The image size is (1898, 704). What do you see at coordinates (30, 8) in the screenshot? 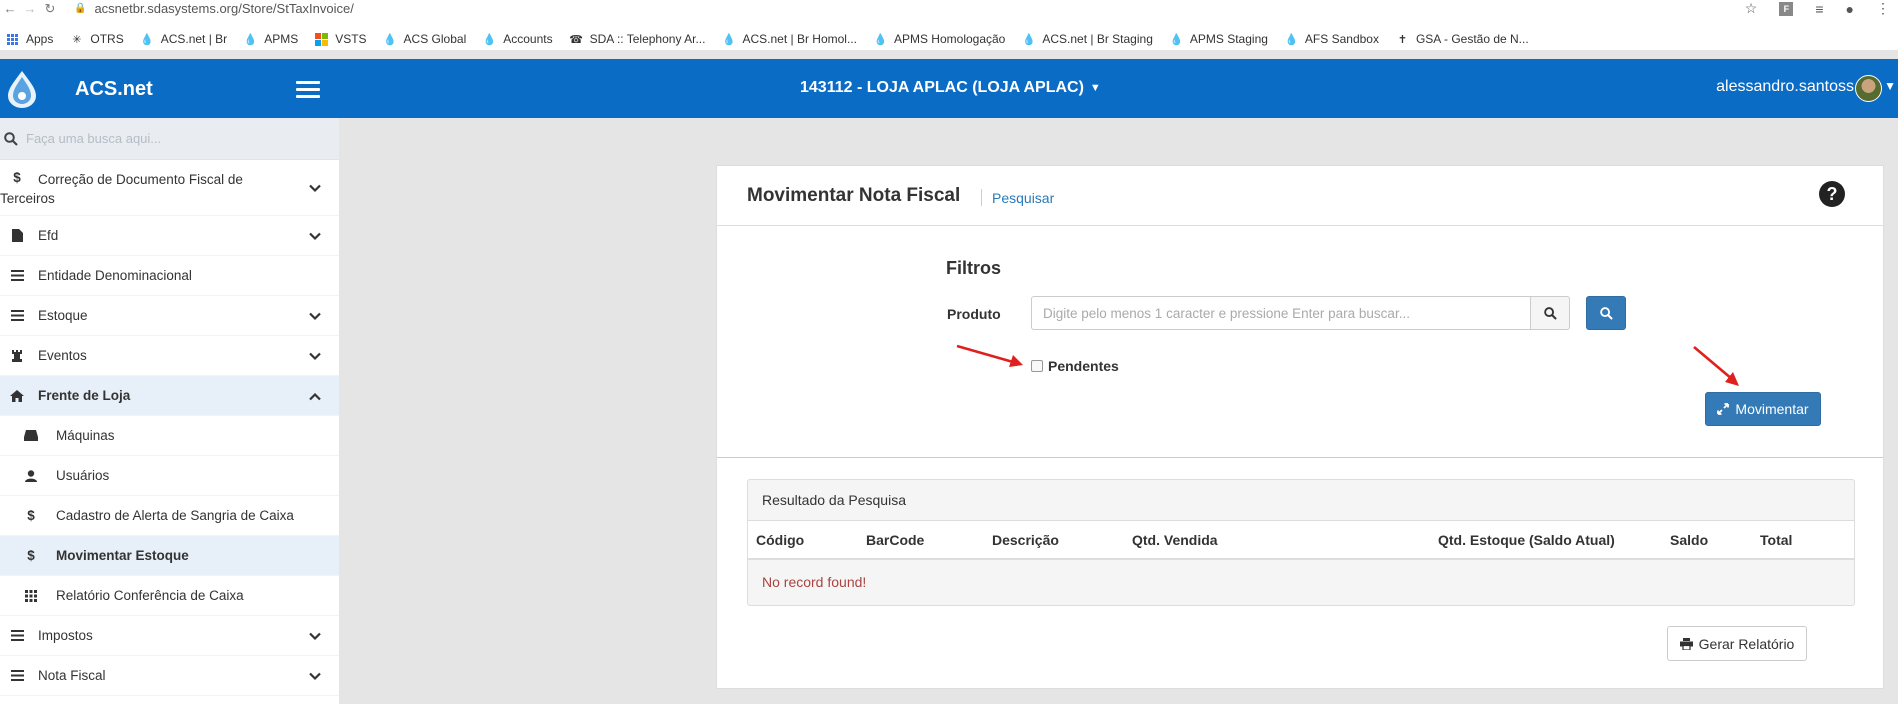
I see `forward-icon: →` at bounding box center [30, 8].